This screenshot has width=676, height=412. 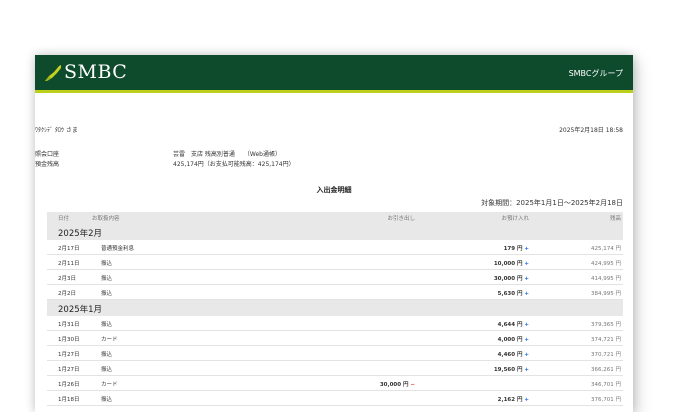 I want to click on minus-icon: −, so click(x=412, y=385).